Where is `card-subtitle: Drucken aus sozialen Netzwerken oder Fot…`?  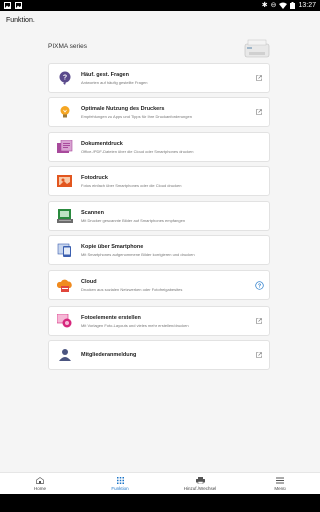 card-subtitle: Drucken aus sozialen Netzwerken oder Fot… is located at coordinates (132, 289).